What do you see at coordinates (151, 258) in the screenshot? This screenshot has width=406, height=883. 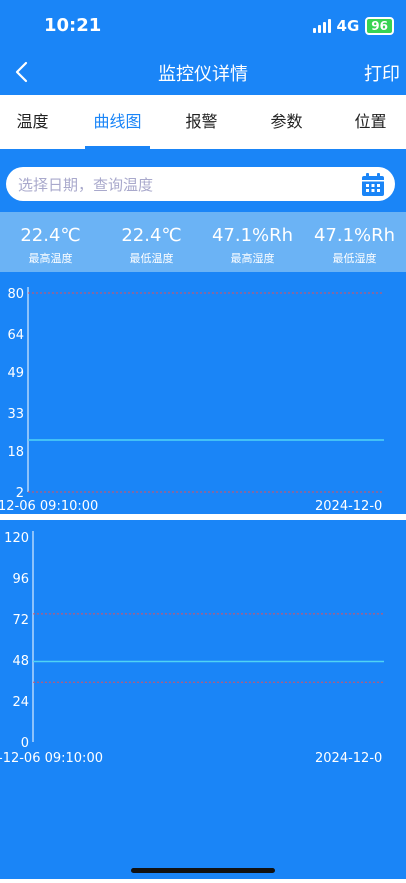 I see `stat-label: 最低温度` at bounding box center [151, 258].